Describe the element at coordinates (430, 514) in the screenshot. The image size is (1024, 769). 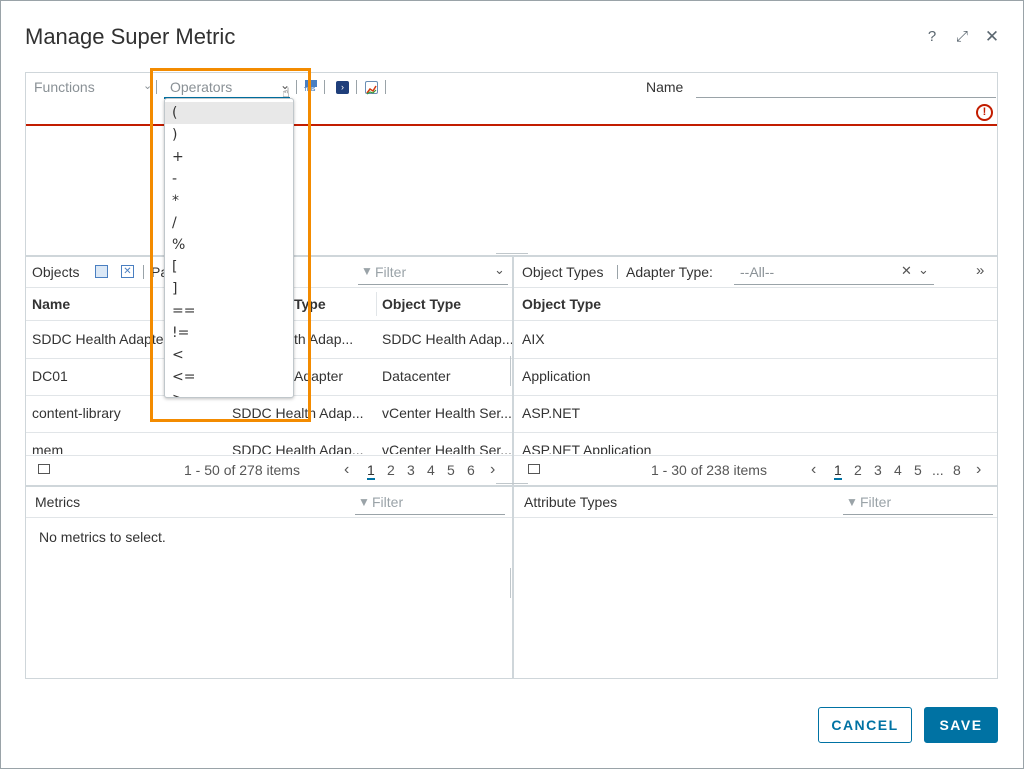
I see `metrics-filter-underline` at that location.